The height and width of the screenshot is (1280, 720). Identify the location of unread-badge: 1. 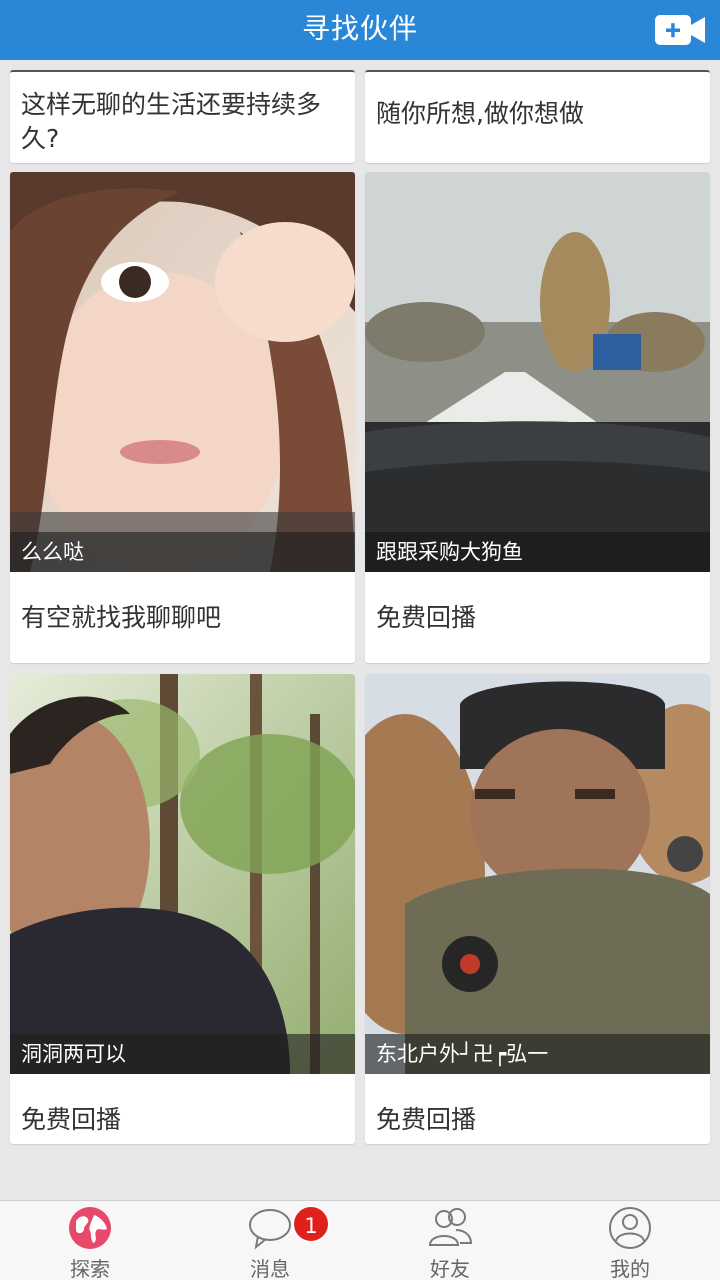
(311, 1224).